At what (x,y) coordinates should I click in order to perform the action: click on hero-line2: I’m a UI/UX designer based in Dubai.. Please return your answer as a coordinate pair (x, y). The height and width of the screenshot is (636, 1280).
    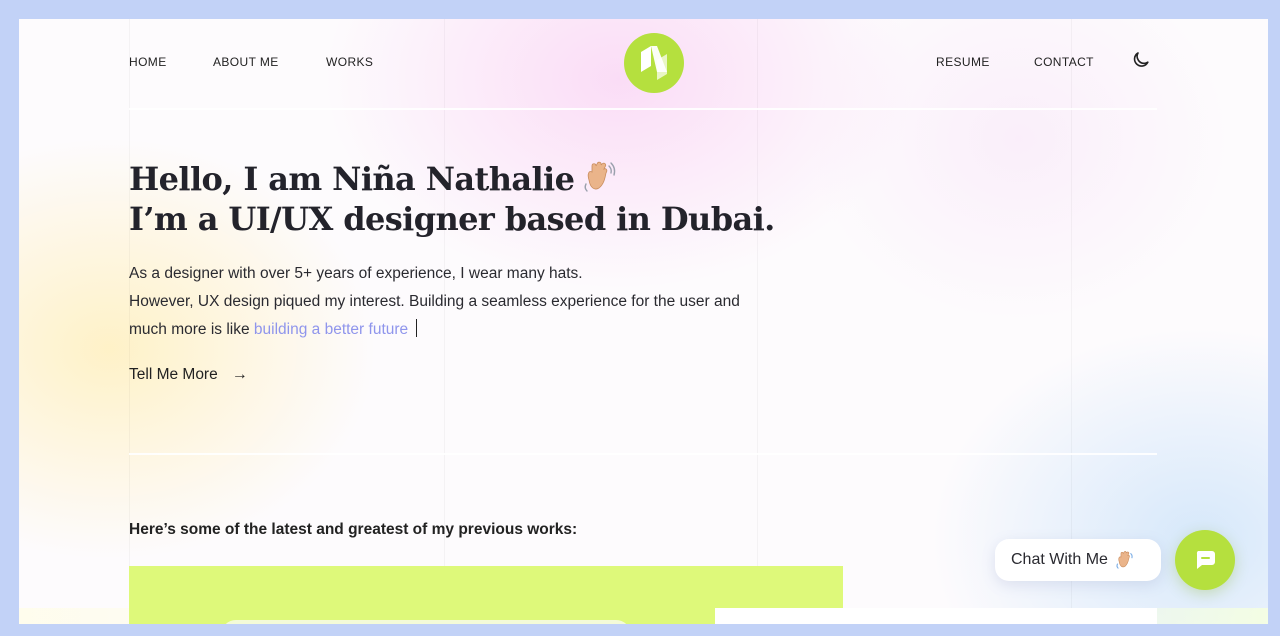
    Looking at the image, I should click on (452, 219).